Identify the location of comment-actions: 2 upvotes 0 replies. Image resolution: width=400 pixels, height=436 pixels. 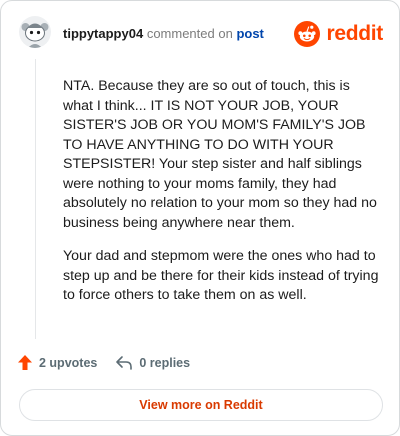
(112, 362).